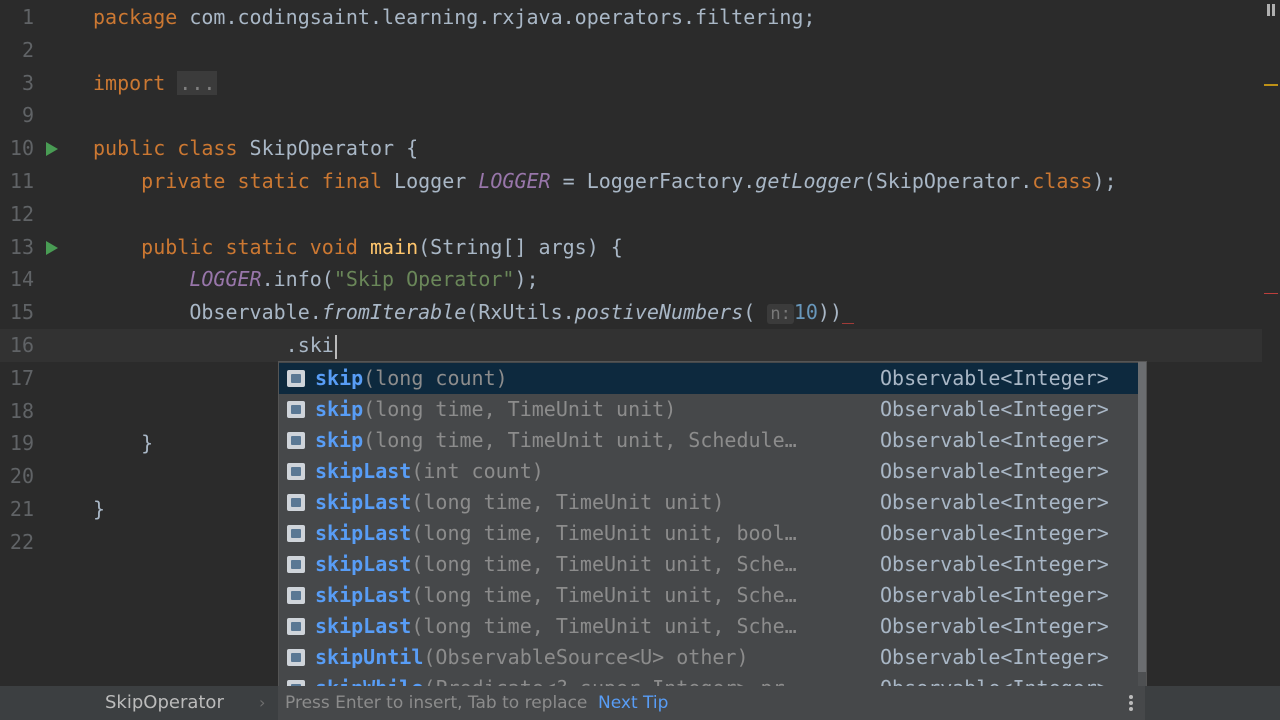  What do you see at coordinates (633, 703) in the screenshot?
I see `next-tip-link: Next Tip` at bounding box center [633, 703].